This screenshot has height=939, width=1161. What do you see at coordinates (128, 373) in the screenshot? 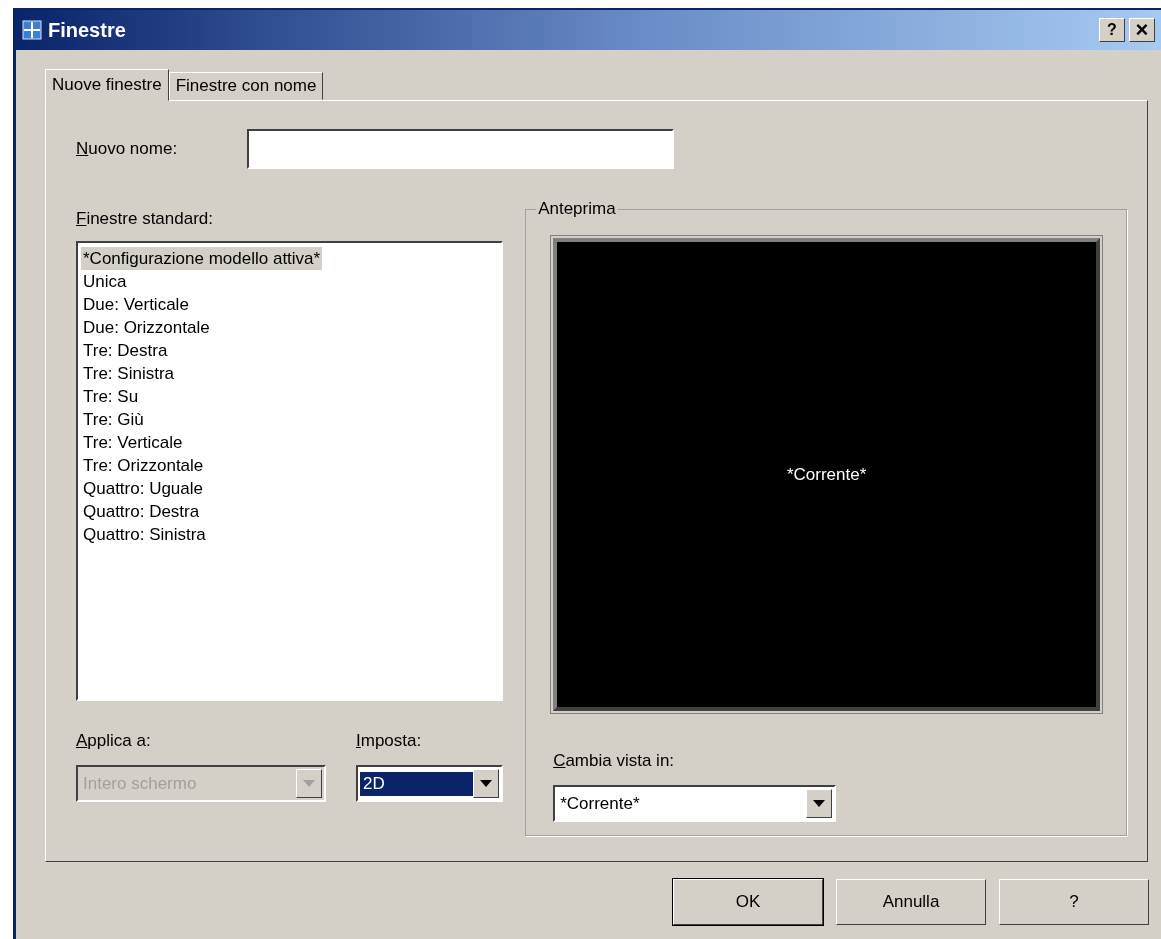
I see `list-item: Tre: Sinistra` at bounding box center [128, 373].